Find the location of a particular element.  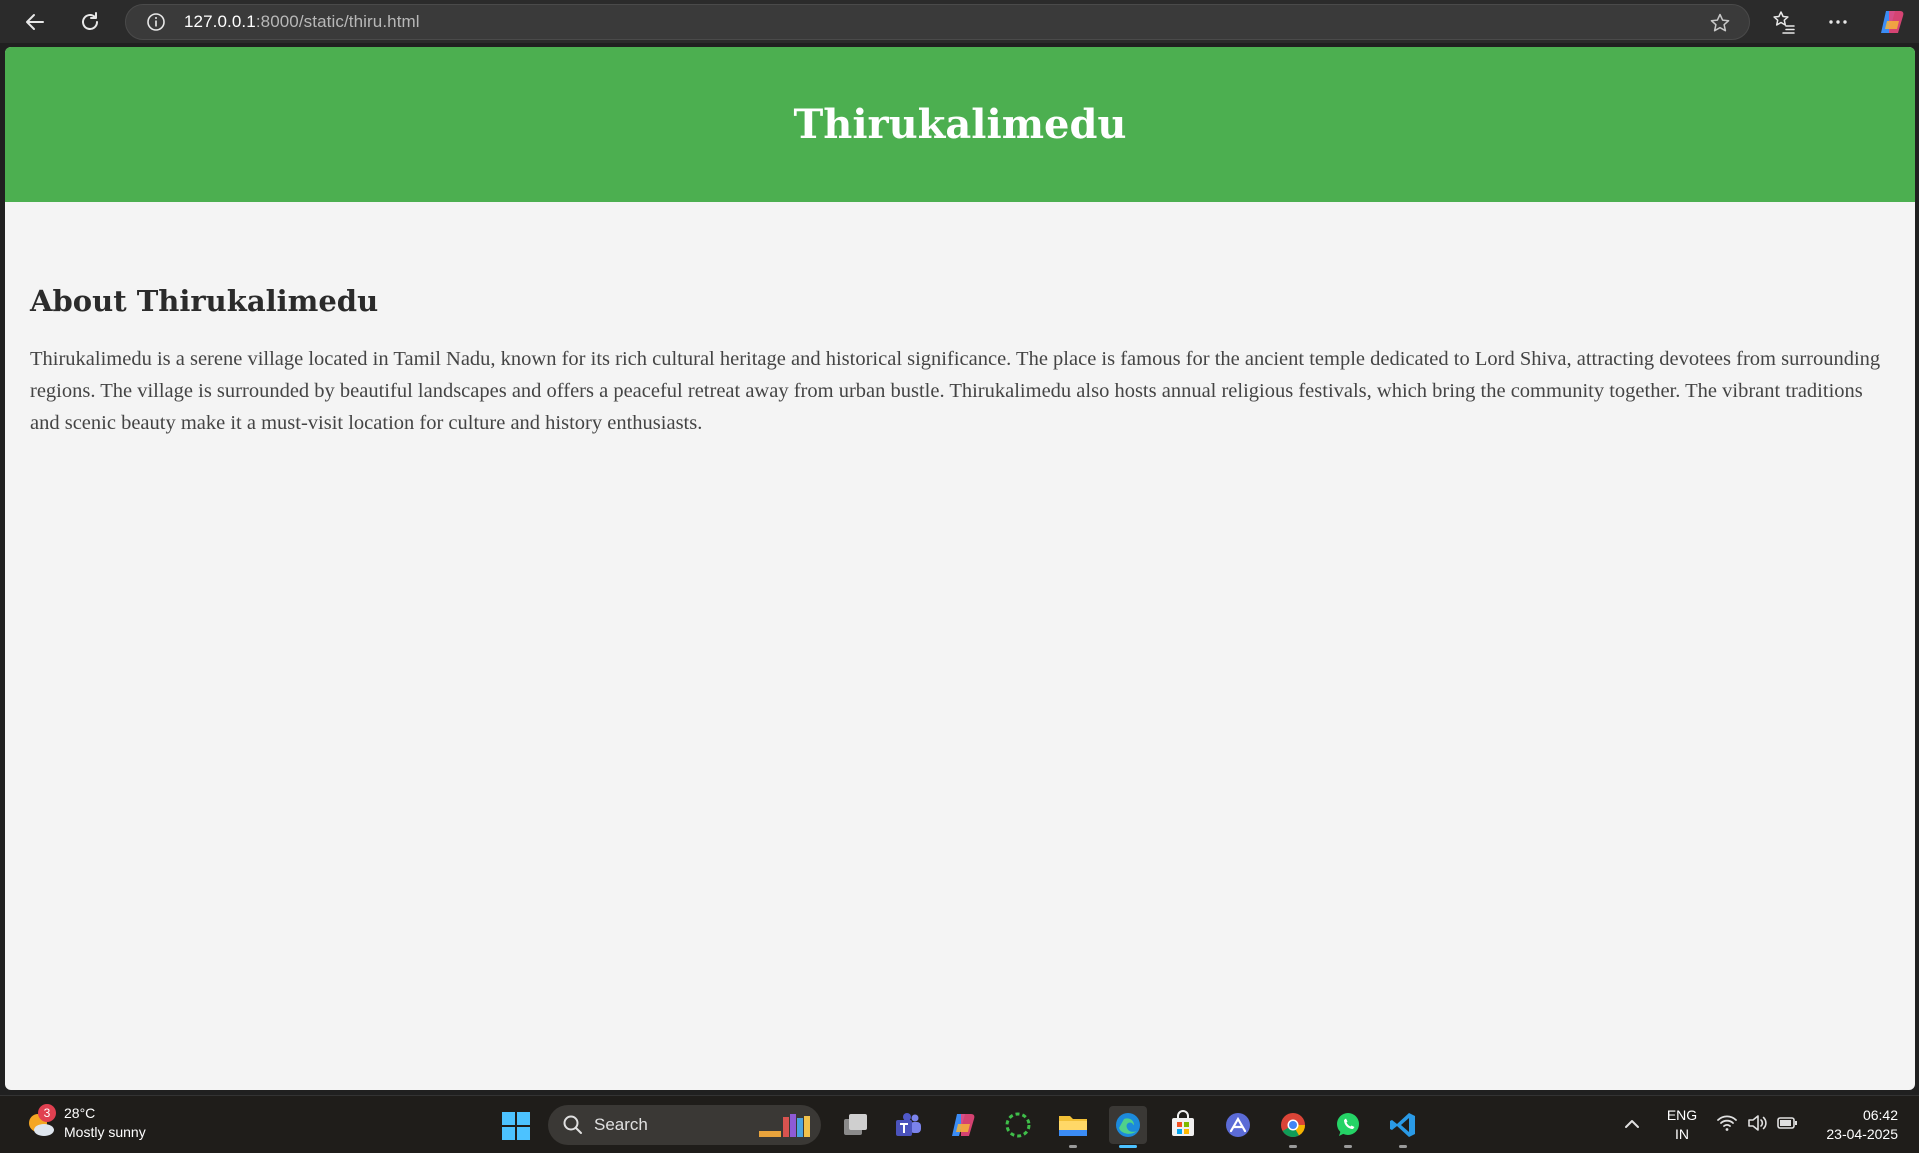

taskbar-search: Search is located at coordinates (684, 1125).